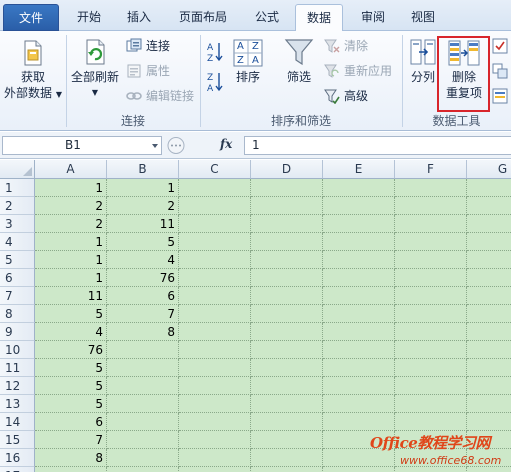 This screenshot has height=472, width=511. Describe the element at coordinates (143, 224) in the screenshot. I see `cell: 11` at that location.